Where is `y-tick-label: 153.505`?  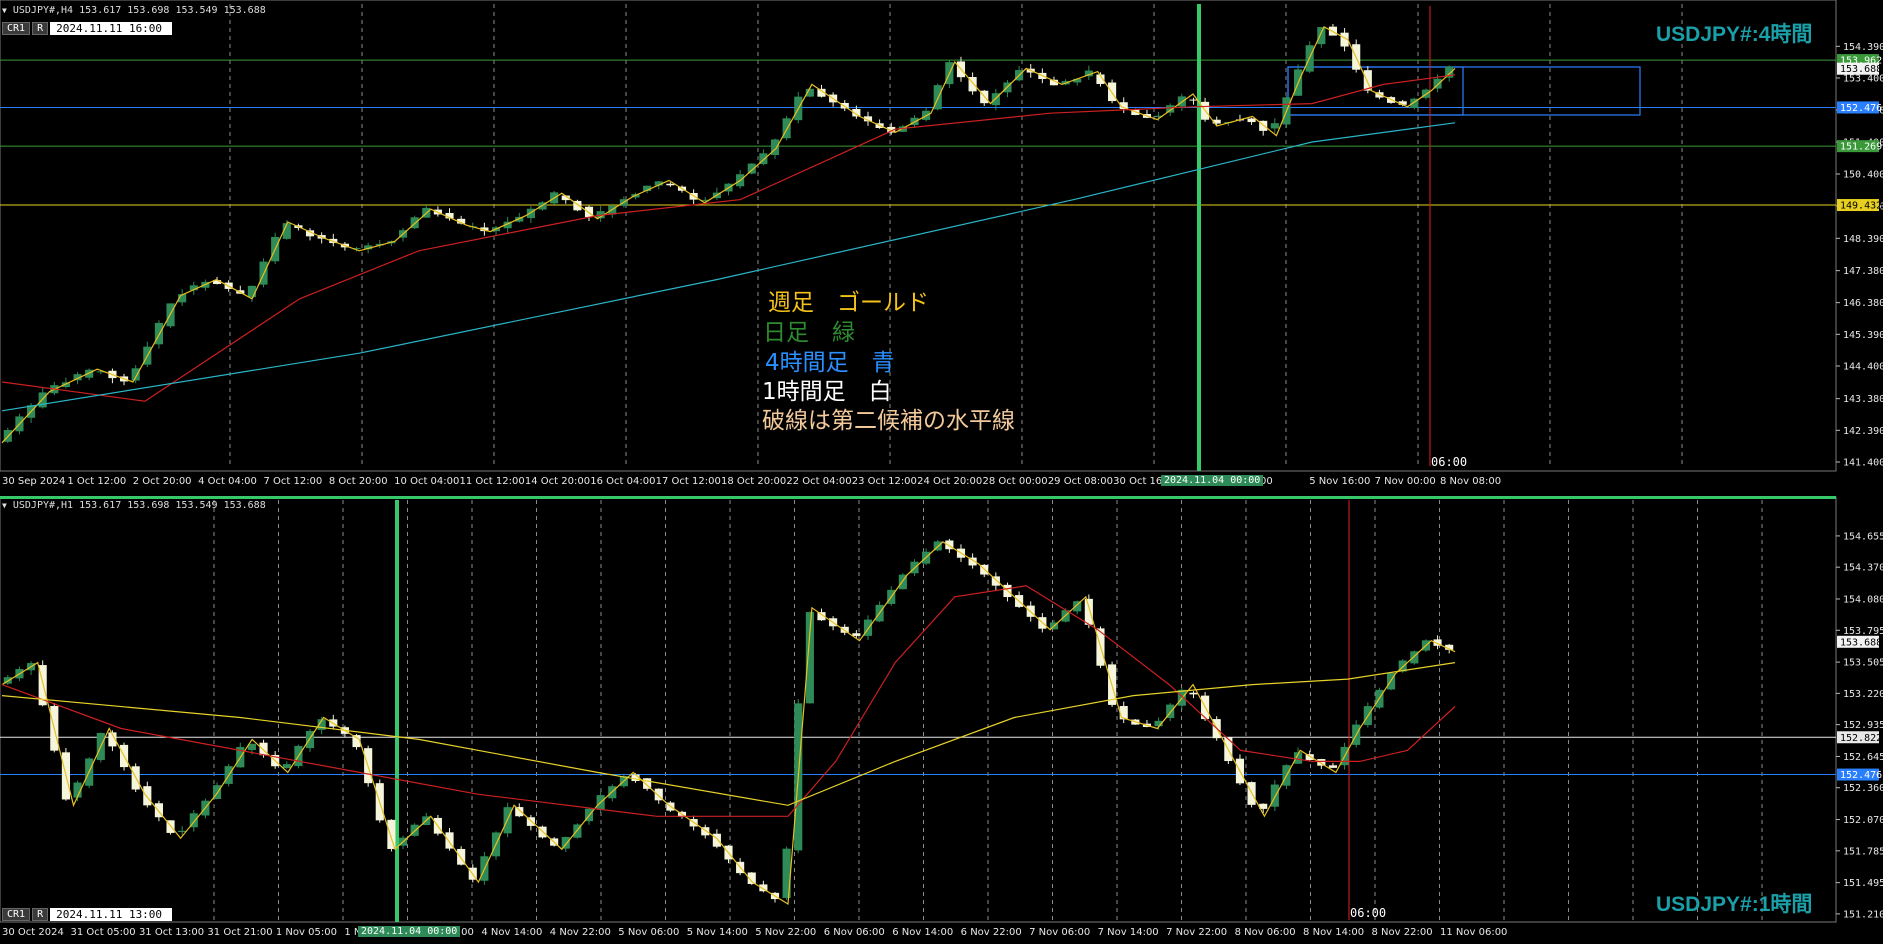
y-tick-label: 153.505 is located at coordinates (1863, 663).